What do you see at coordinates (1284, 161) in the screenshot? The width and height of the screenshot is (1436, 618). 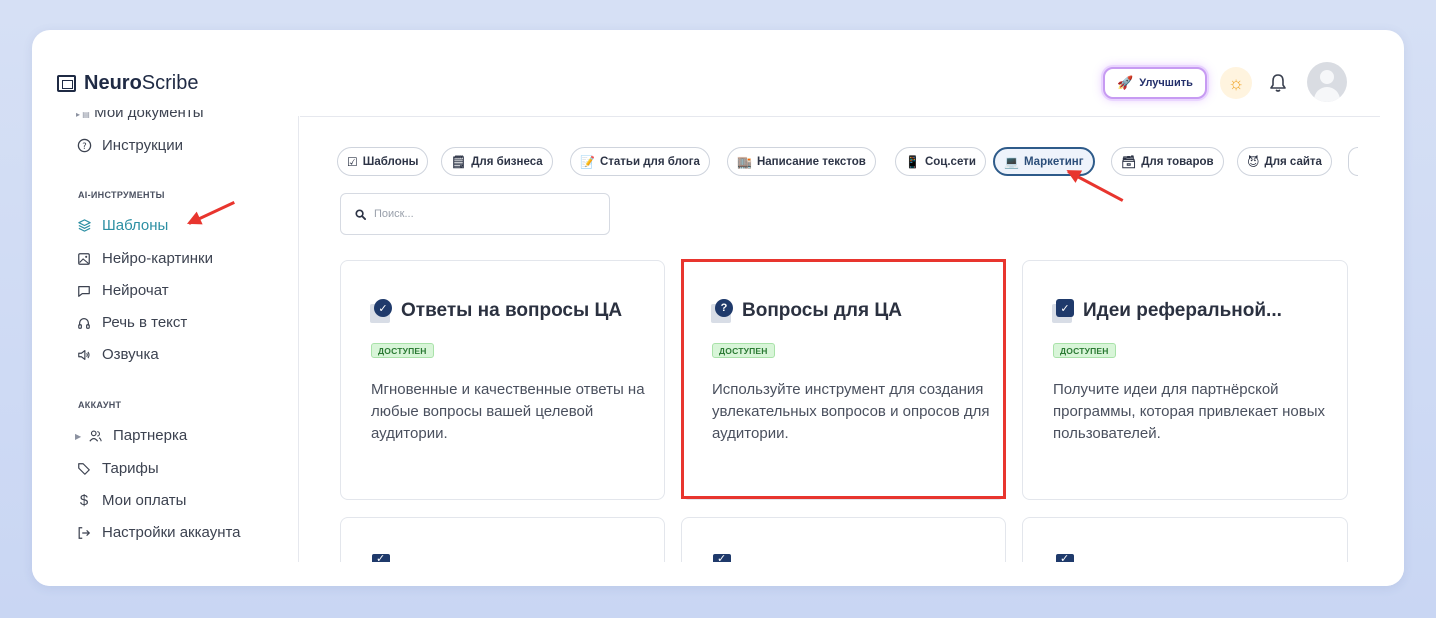 I see `category-chip-website: 😈 Для сайта` at bounding box center [1284, 161].